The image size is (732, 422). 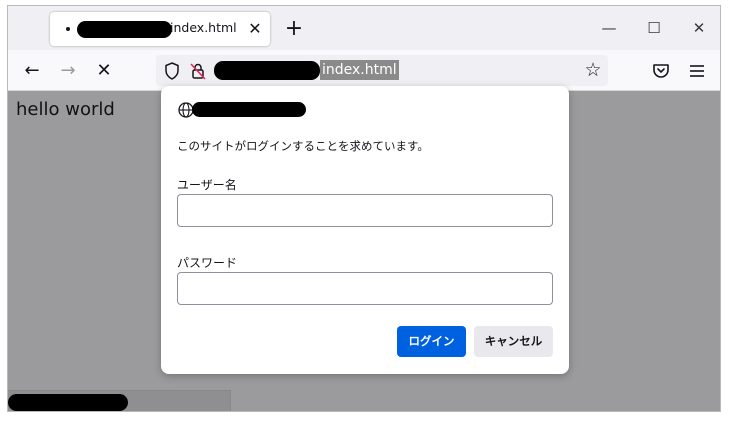 I want to click on new-tab-button: +, so click(x=294, y=30).